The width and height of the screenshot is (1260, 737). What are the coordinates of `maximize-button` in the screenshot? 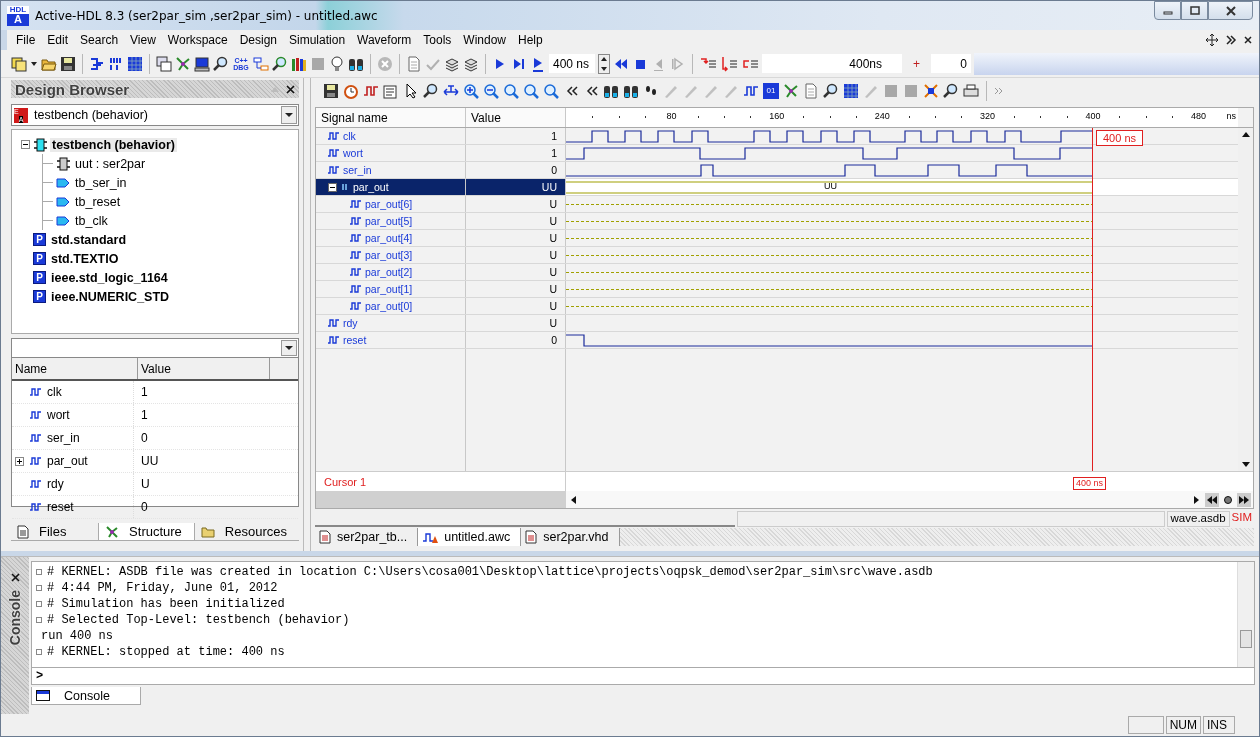 It's located at (1194, 10).